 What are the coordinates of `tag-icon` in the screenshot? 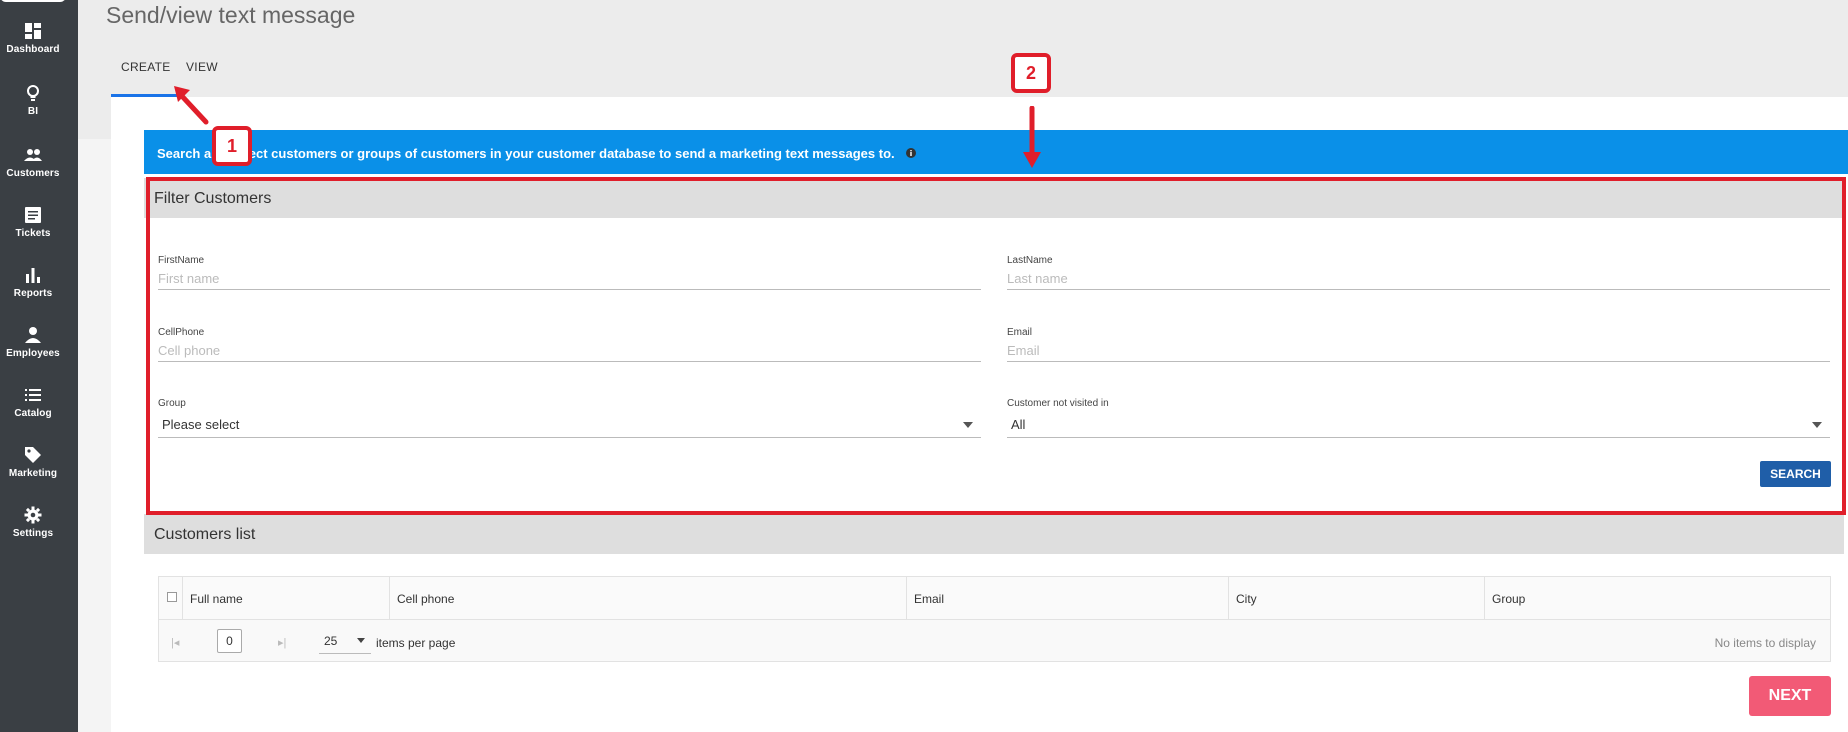 It's located at (33, 455).